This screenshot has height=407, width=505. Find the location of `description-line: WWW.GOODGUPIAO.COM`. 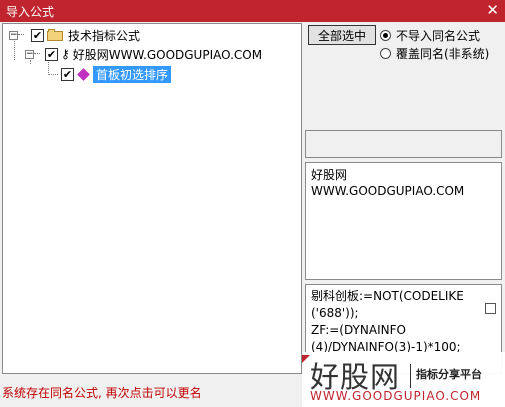

description-line: WWW.GOODGUPIAO.COM is located at coordinates (388, 191).